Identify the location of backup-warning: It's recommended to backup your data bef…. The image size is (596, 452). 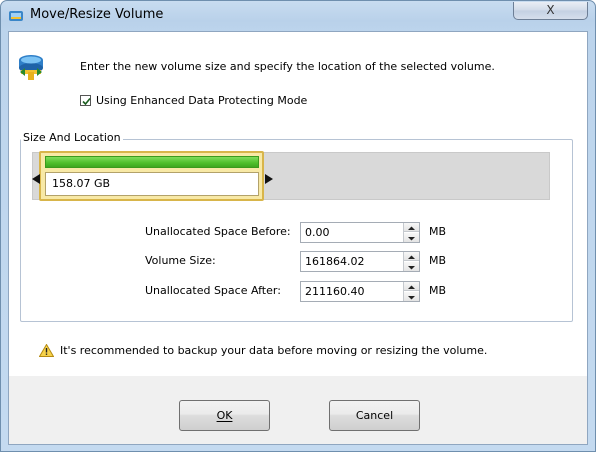
(263, 350).